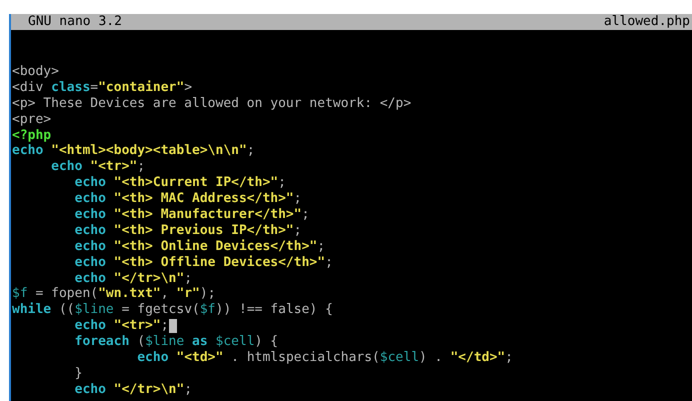  Describe the element at coordinates (192, 215) in the screenshot. I see `code-line: echo "<th> Manufacturer</th>";` at that location.